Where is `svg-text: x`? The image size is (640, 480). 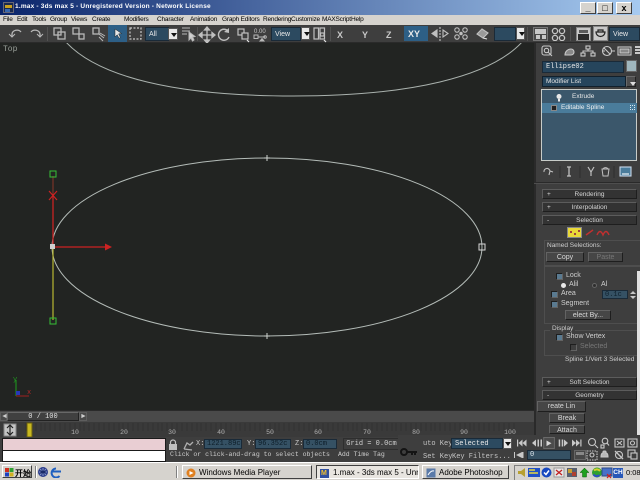 svg-text: x is located at coordinates (29, 393).